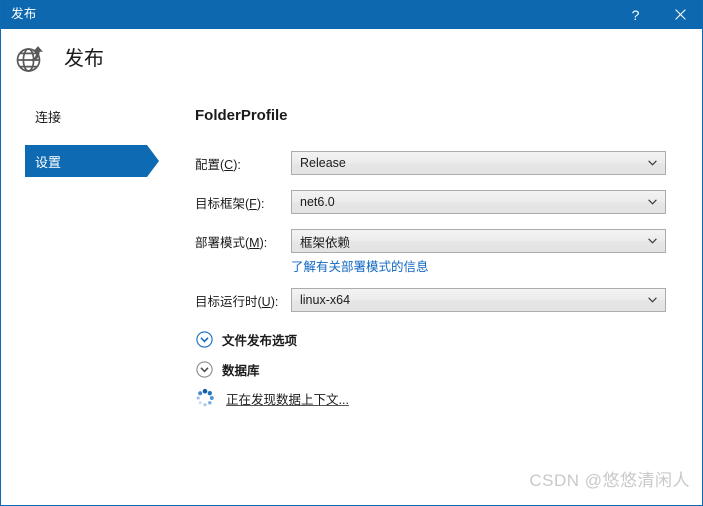 The image size is (703, 506). I want to click on target-runtime-dropdown: linux-x64, so click(478, 300).